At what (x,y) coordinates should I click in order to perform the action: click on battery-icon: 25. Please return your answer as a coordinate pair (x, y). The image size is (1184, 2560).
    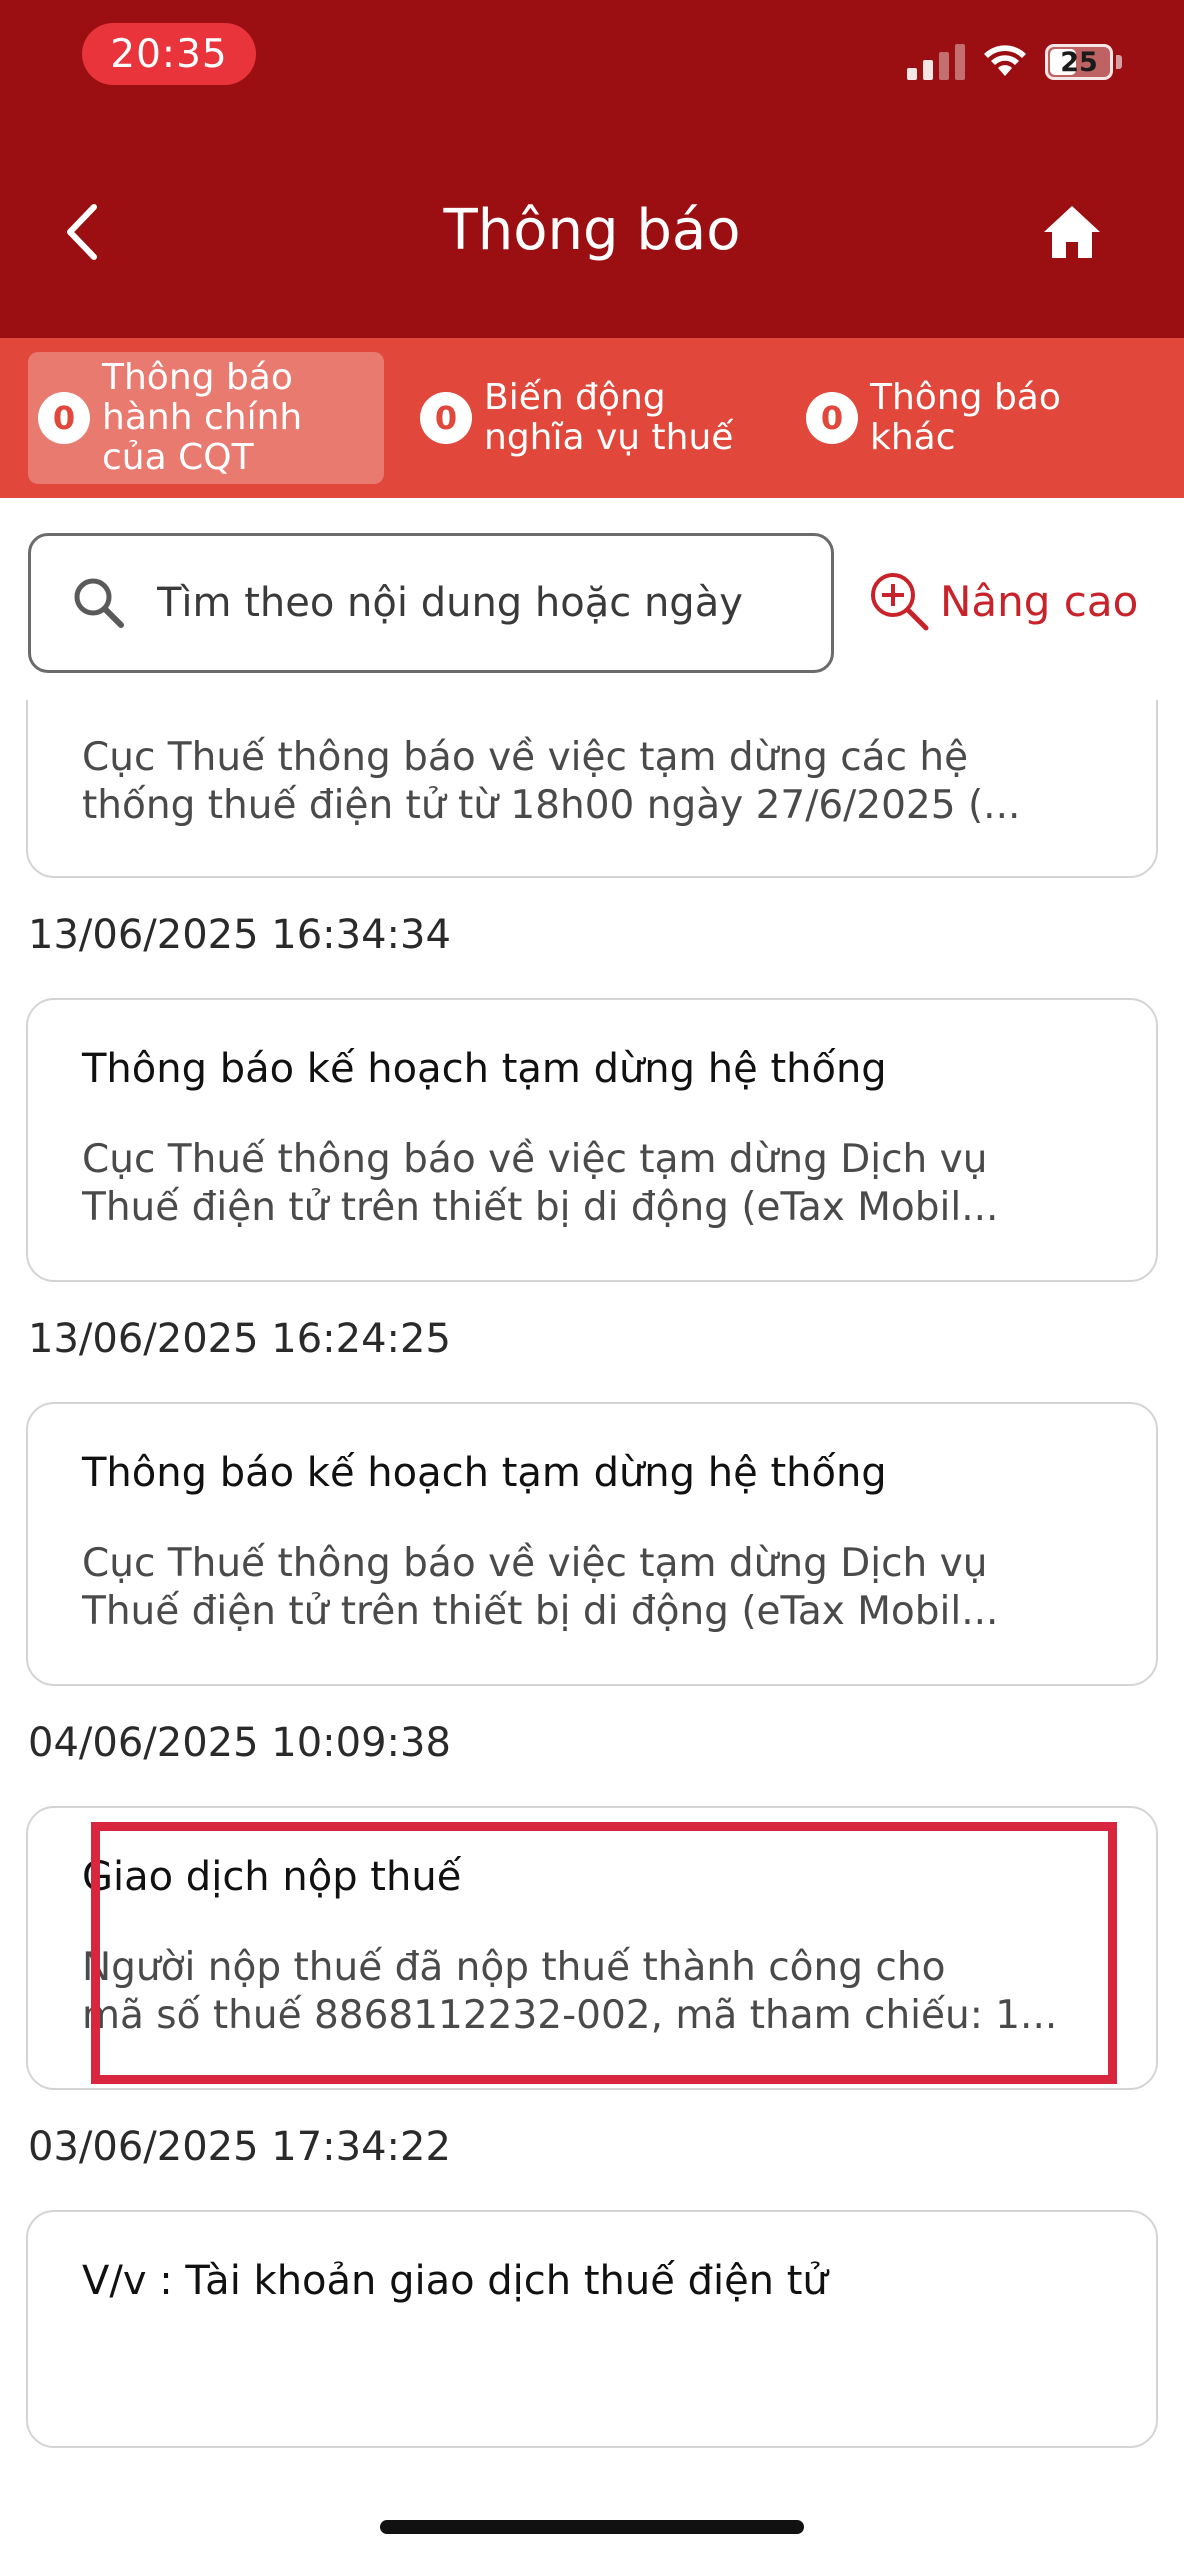
    Looking at the image, I should click on (1079, 62).